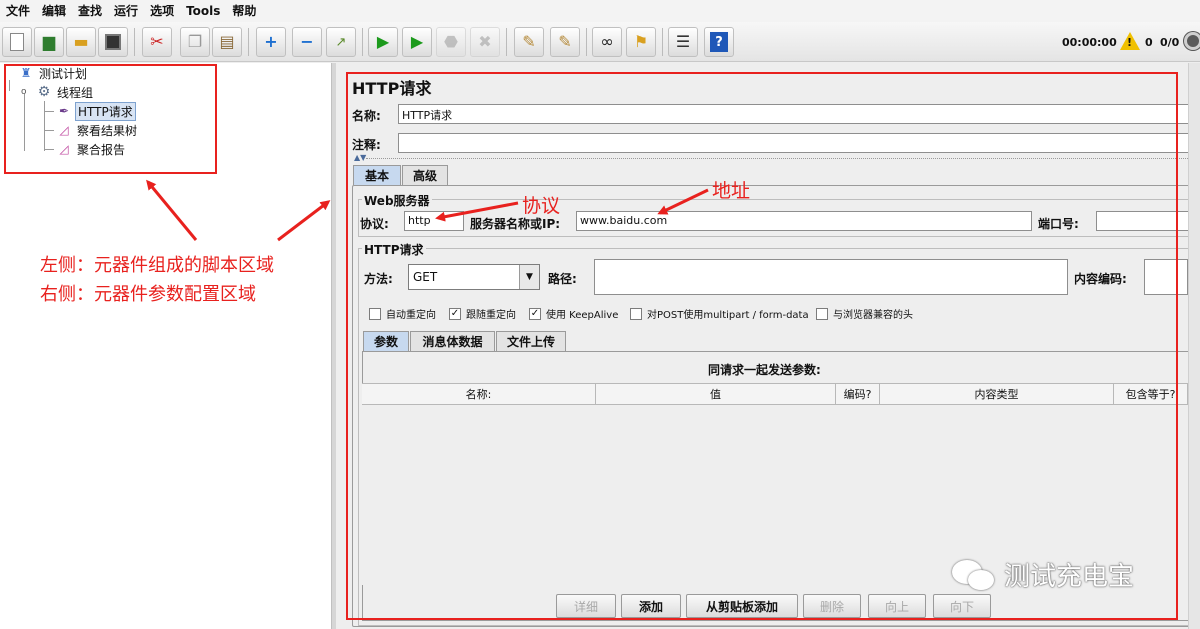 The image size is (1200, 629). What do you see at coordinates (477, 211) in the screenshot?
I see `arrow-to-protocol` at bounding box center [477, 211].